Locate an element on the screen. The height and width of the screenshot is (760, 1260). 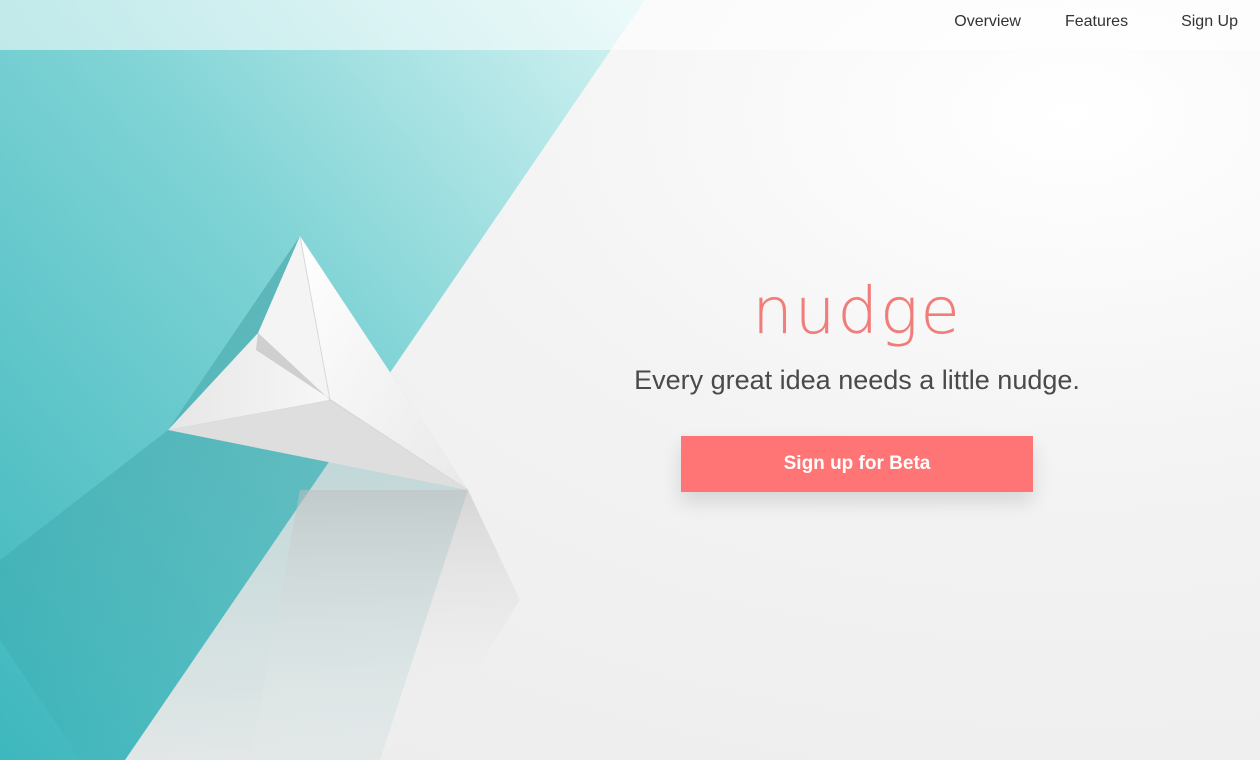
main-nav: Overview Features Sign Up is located at coordinates (1107, 22).